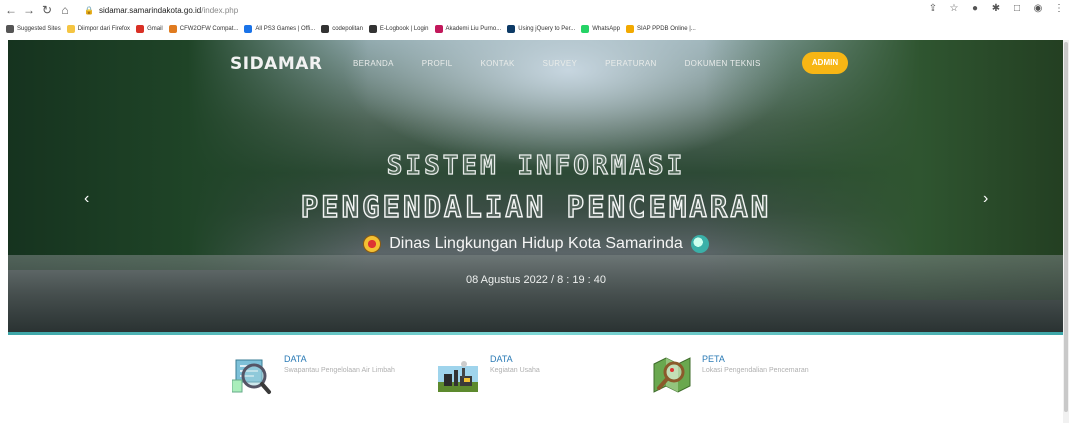 This screenshot has height=423, width=1069. What do you see at coordinates (404, 29) in the screenshot?
I see `bookmark-label: E-Logbook | Login` at bounding box center [404, 29].